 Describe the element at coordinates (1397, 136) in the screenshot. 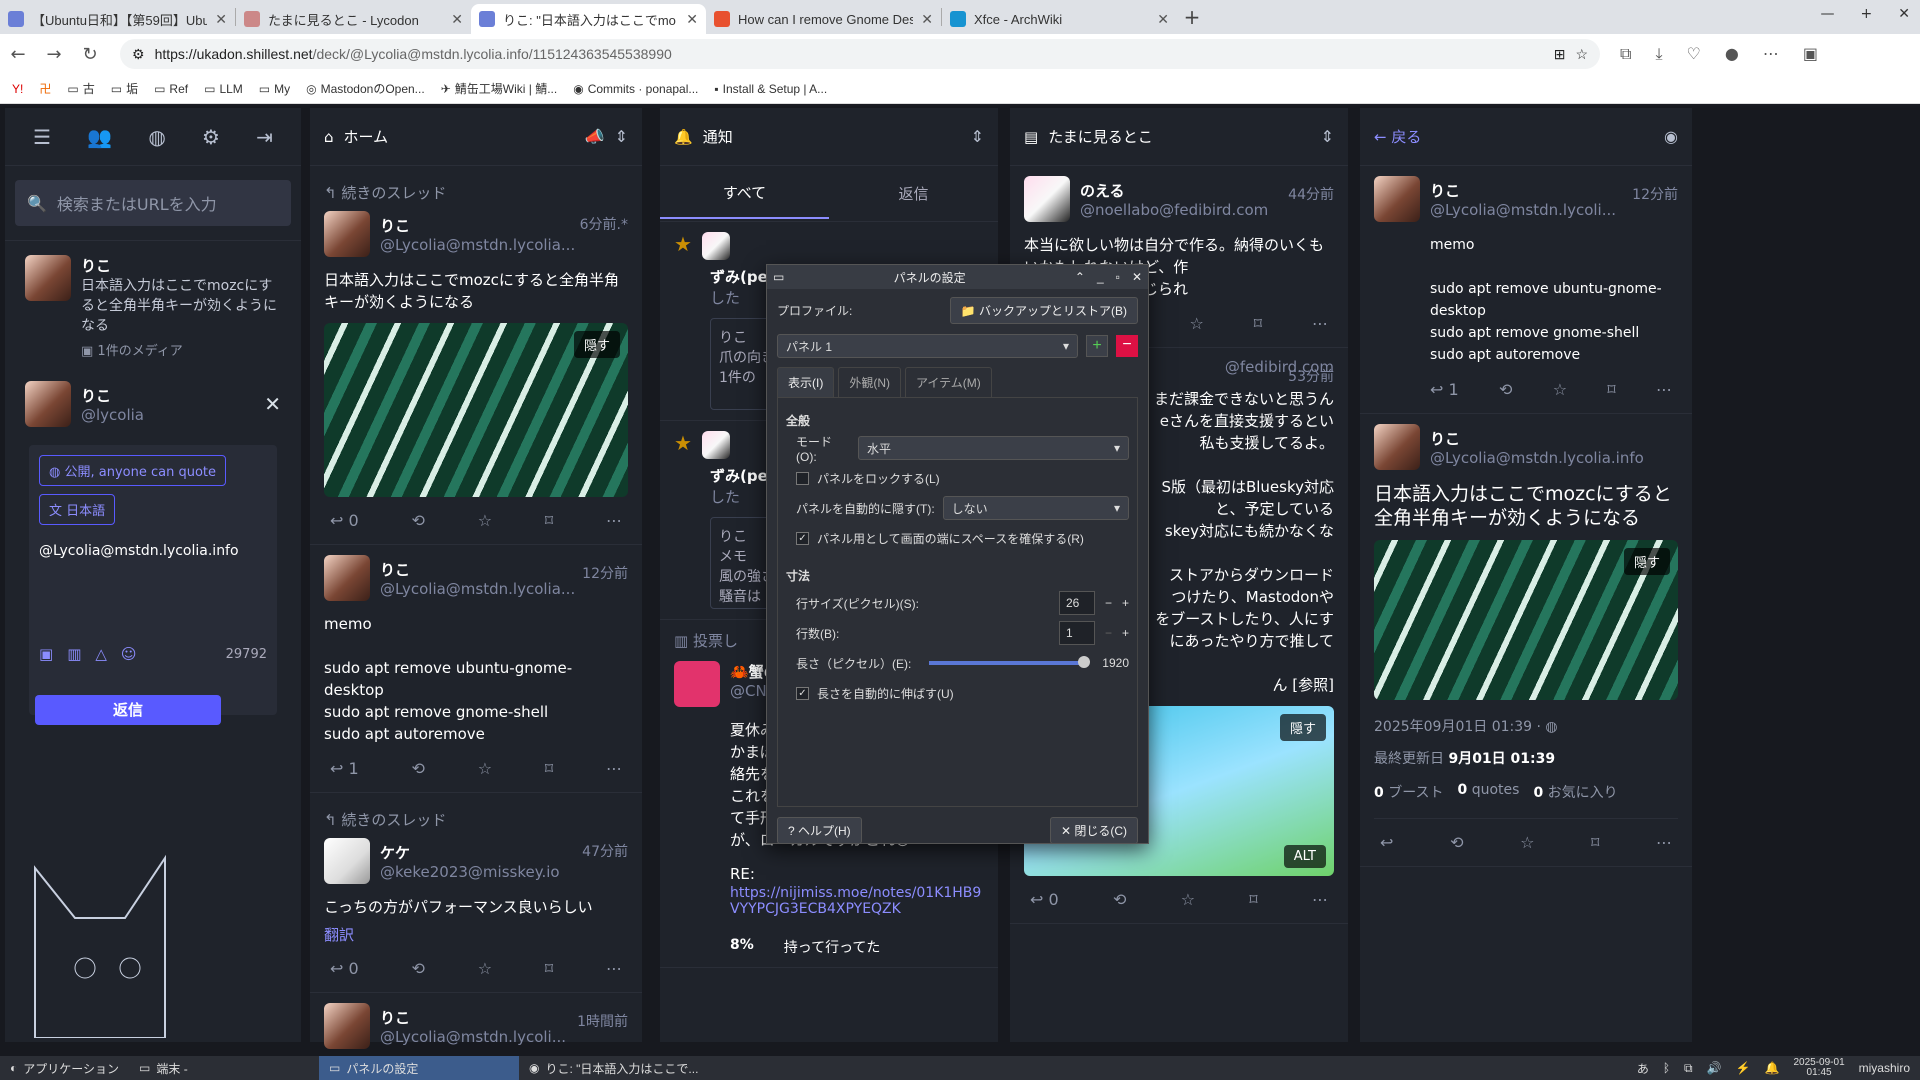

I see `back-button: ← 戻る` at that location.